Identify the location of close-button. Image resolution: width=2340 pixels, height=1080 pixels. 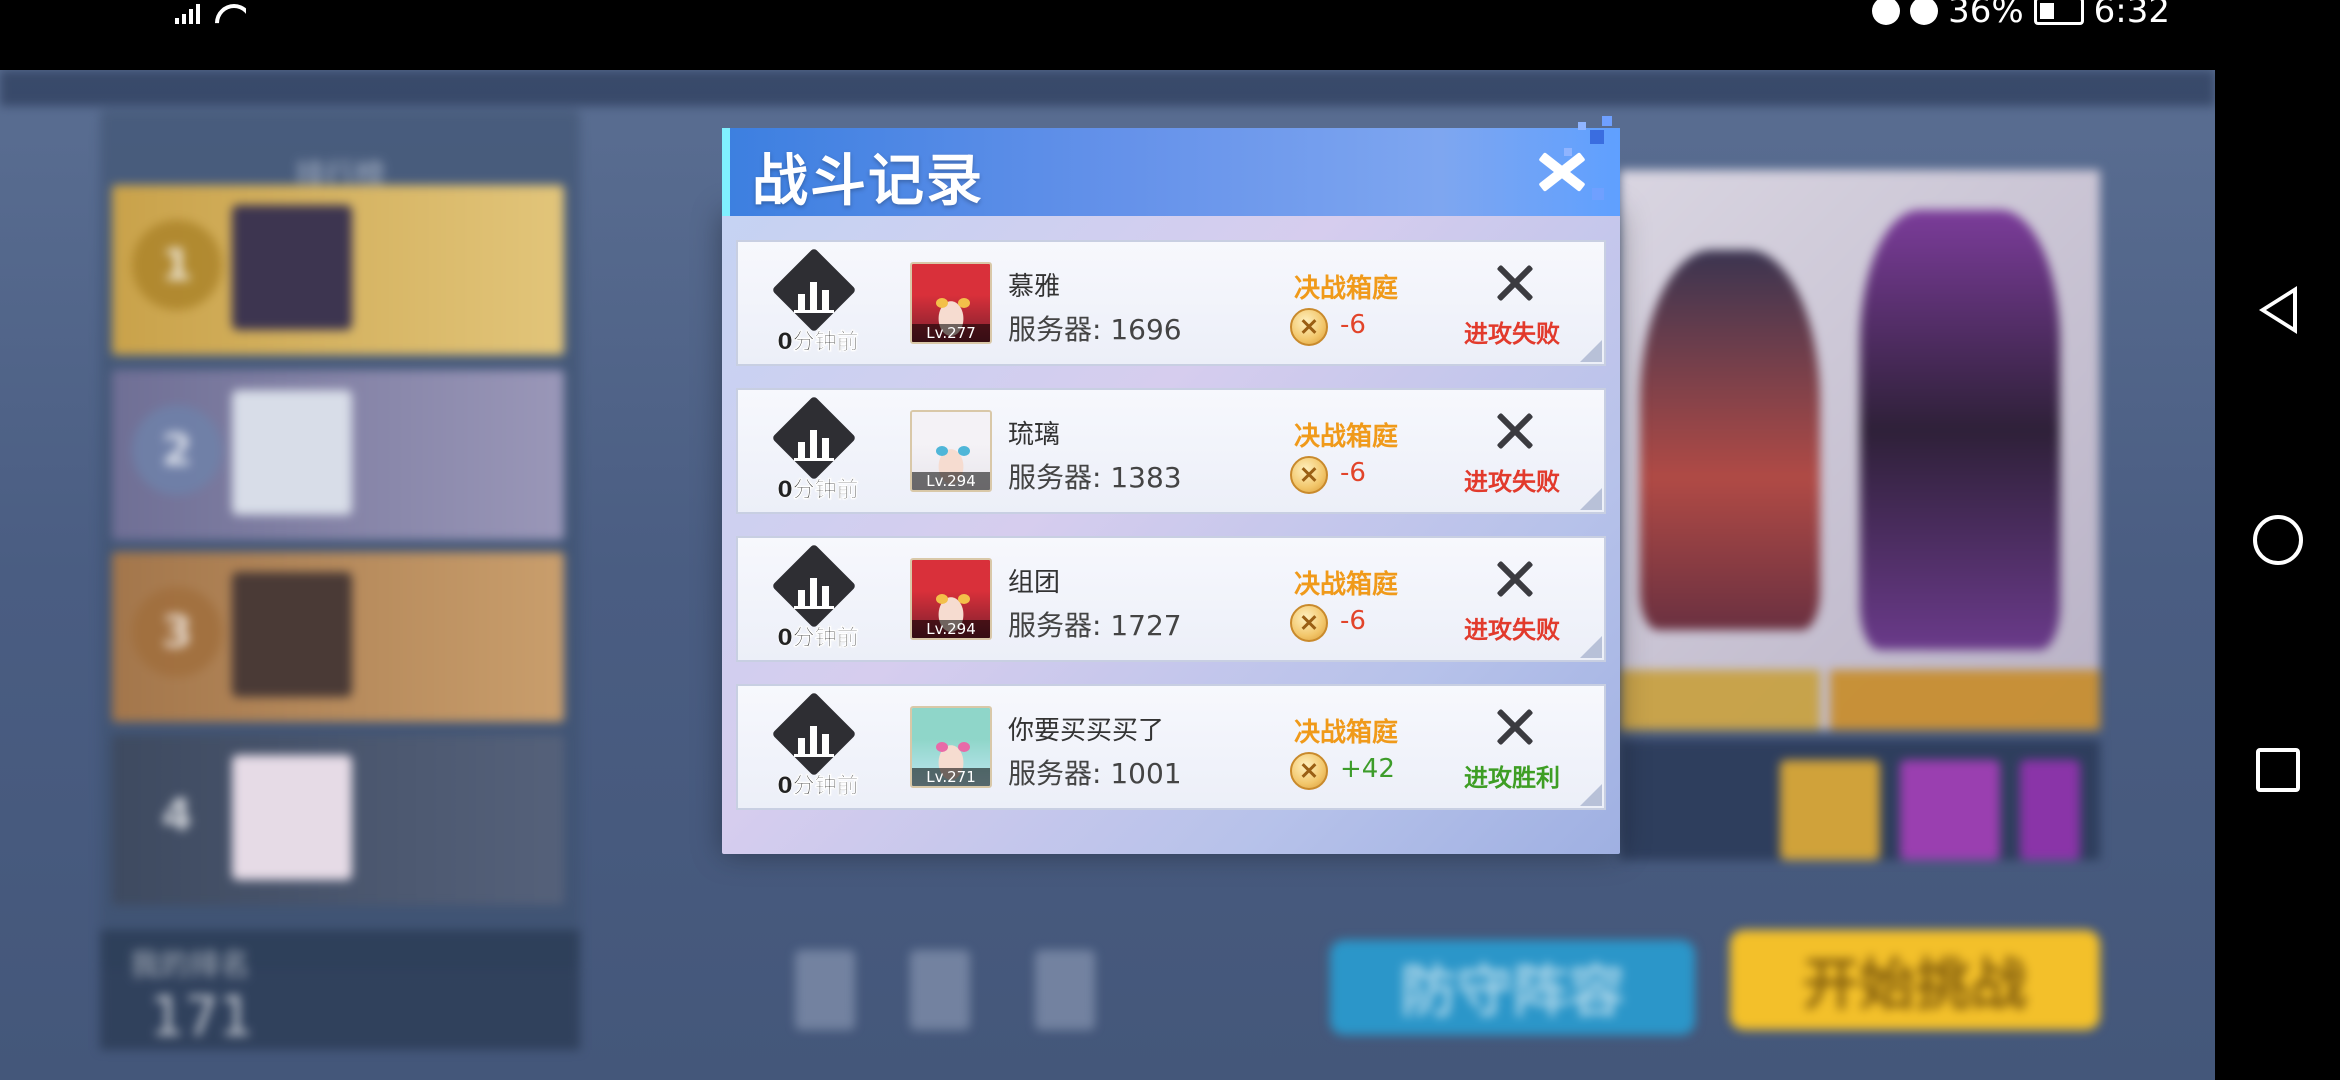
(1562, 172).